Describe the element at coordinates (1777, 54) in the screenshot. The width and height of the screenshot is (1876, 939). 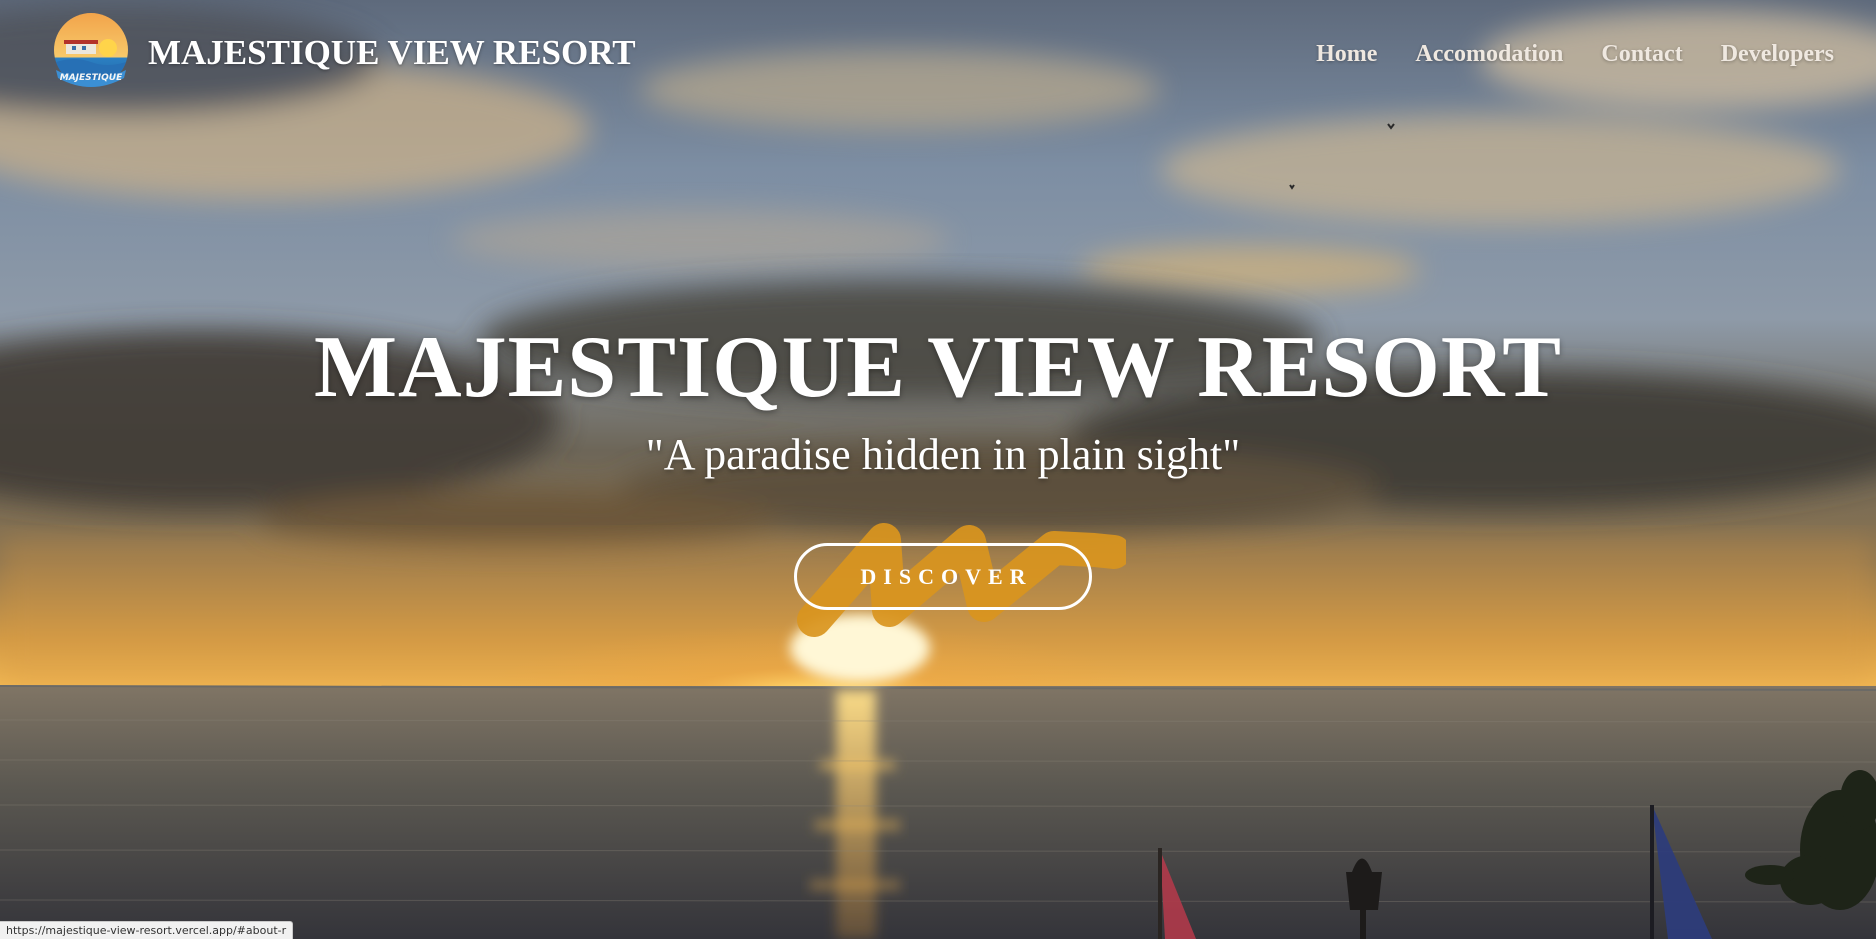
I see `nav-link-developers: Developers` at that location.